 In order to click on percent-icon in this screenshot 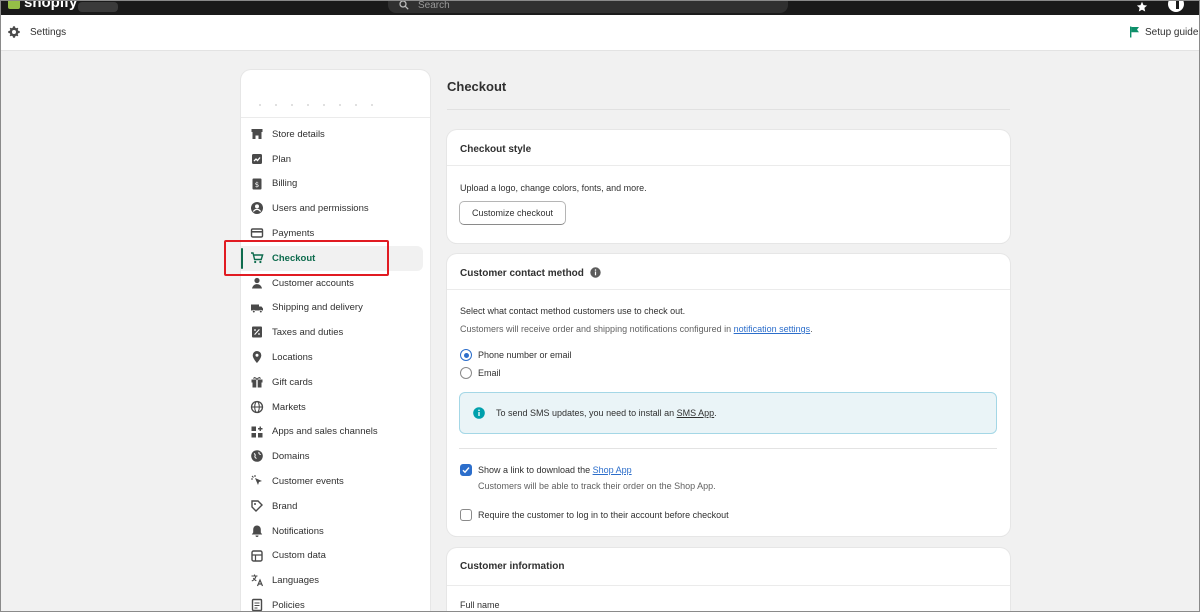, I will do `click(257, 332)`.